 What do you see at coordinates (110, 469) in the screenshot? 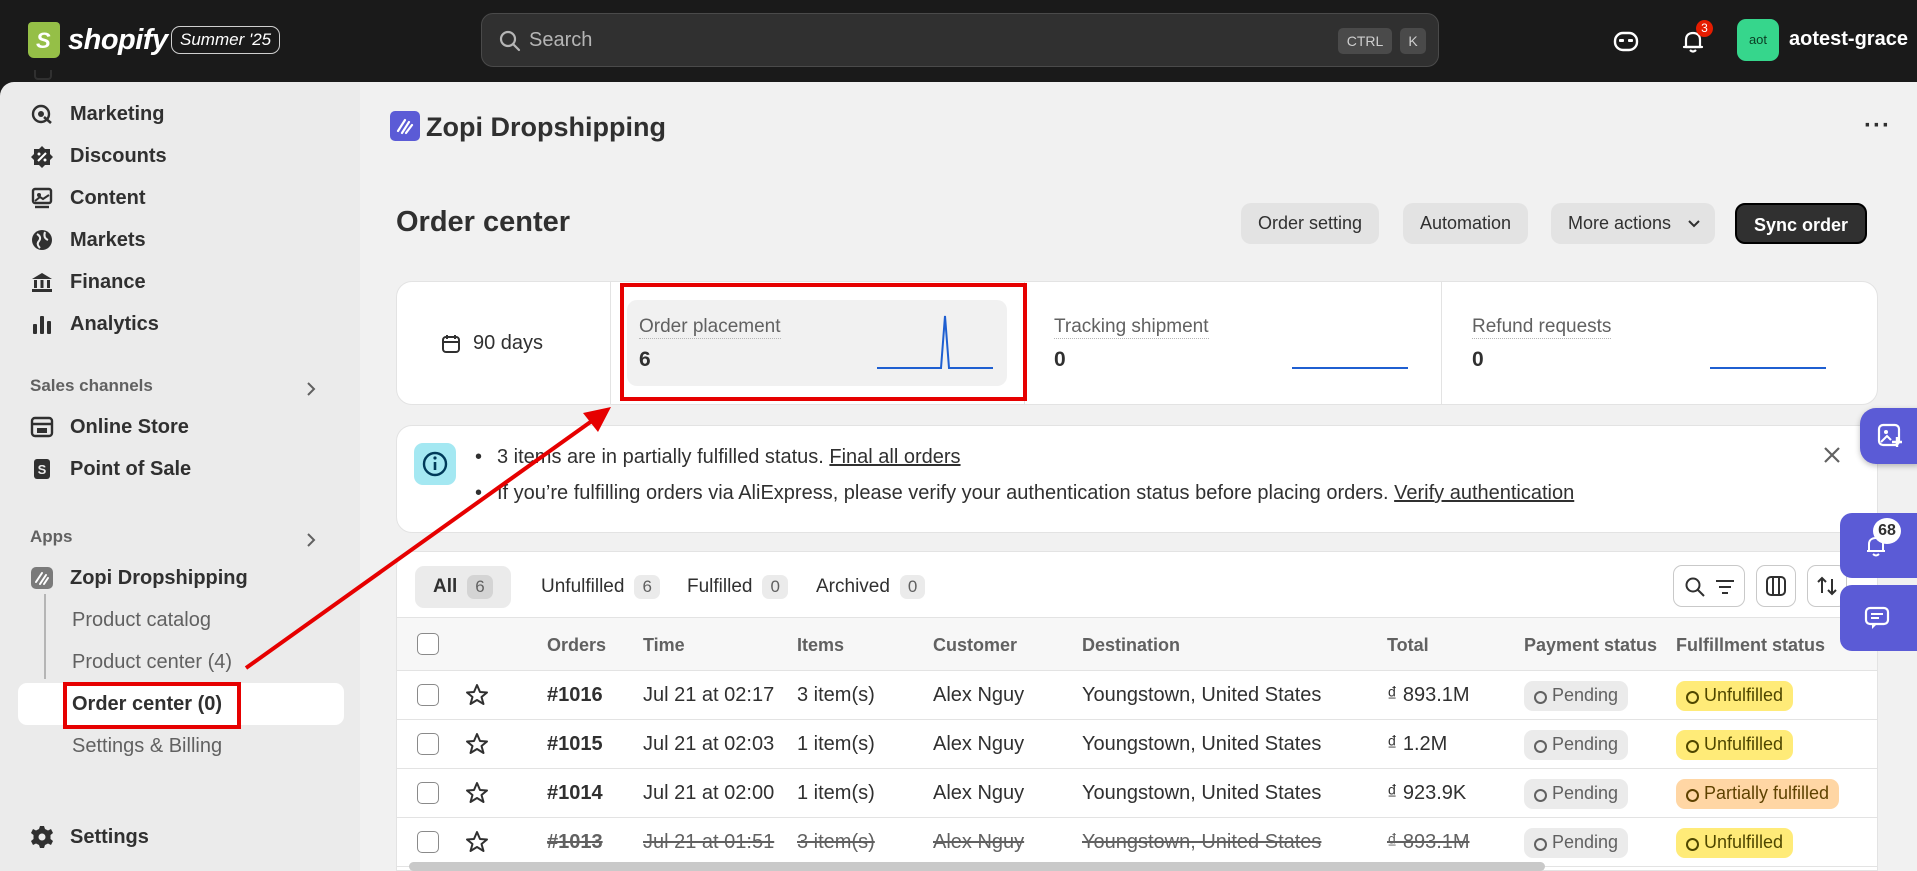
I see `sidebar-item-point-of-sale: S Point of Sale` at bounding box center [110, 469].